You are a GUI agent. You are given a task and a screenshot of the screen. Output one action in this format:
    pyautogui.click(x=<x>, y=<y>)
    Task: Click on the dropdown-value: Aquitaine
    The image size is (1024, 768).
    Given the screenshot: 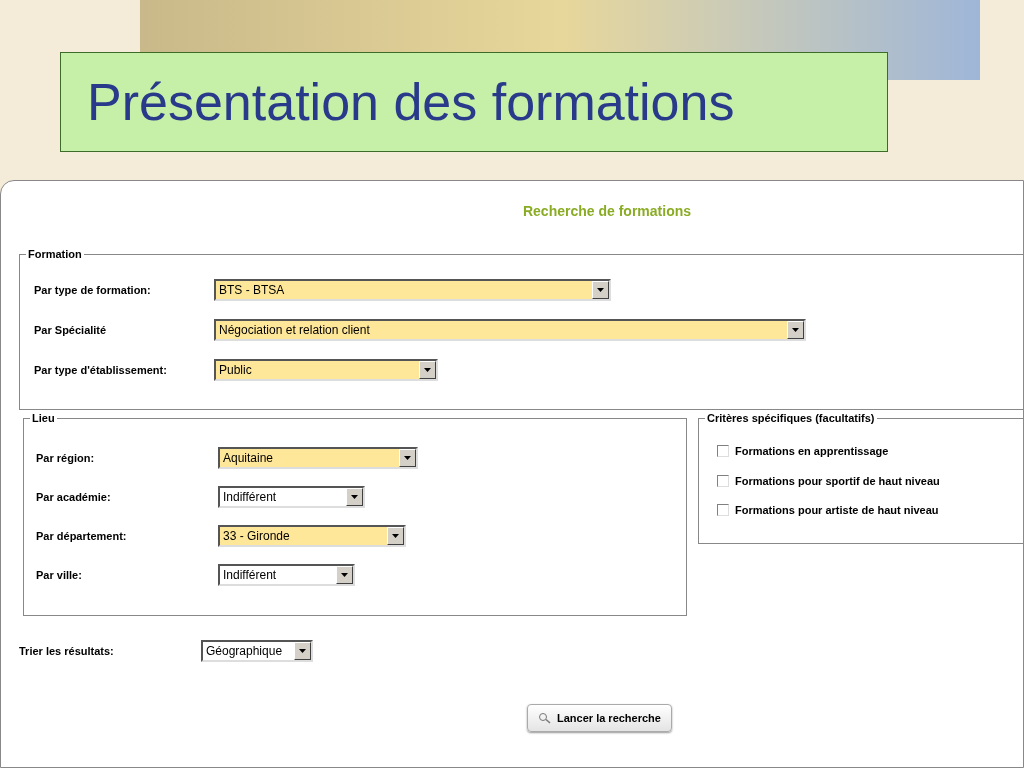 What is the action you would take?
    pyautogui.click(x=248, y=458)
    